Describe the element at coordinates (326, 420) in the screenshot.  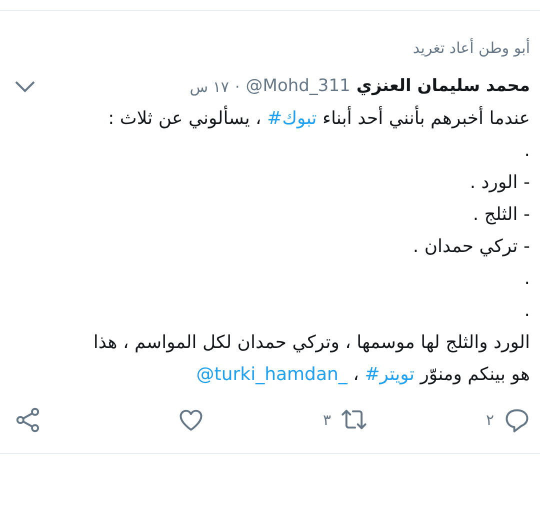
I see `retweet-count: ٣` at that location.